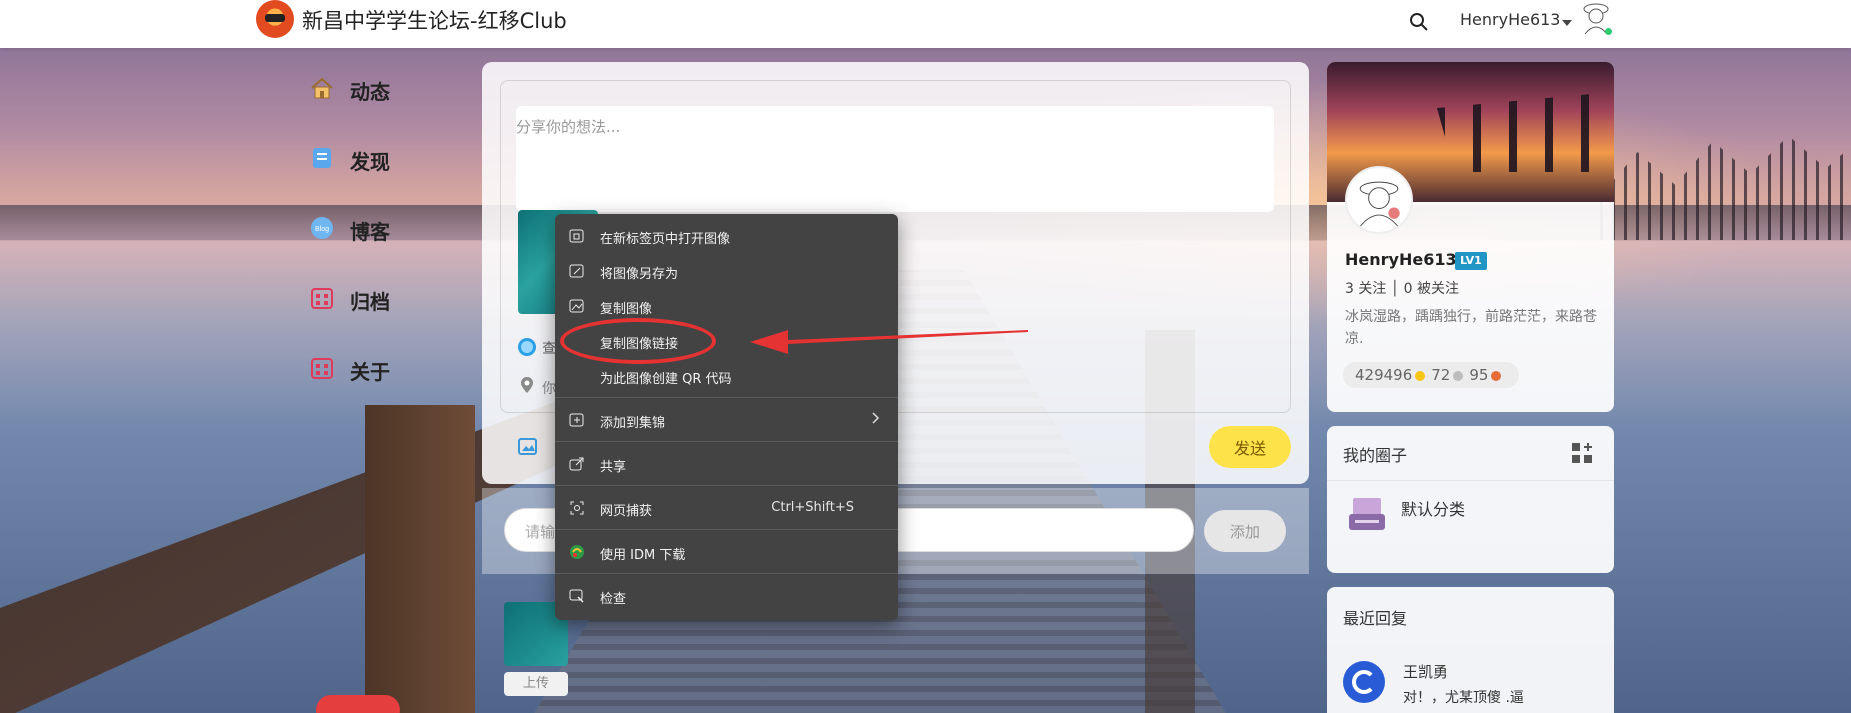  I want to click on chevron-down-icon, so click(1567, 23).